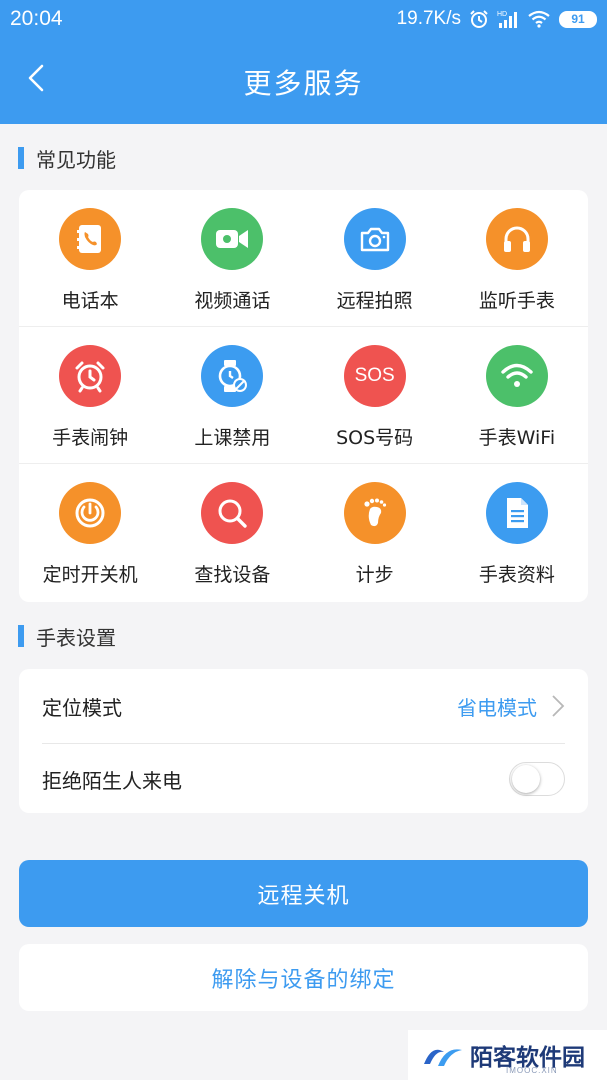 The image size is (607, 1080). What do you see at coordinates (517, 438) in the screenshot?
I see `function-label: 手表WiFi` at bounding box center [517, 438].